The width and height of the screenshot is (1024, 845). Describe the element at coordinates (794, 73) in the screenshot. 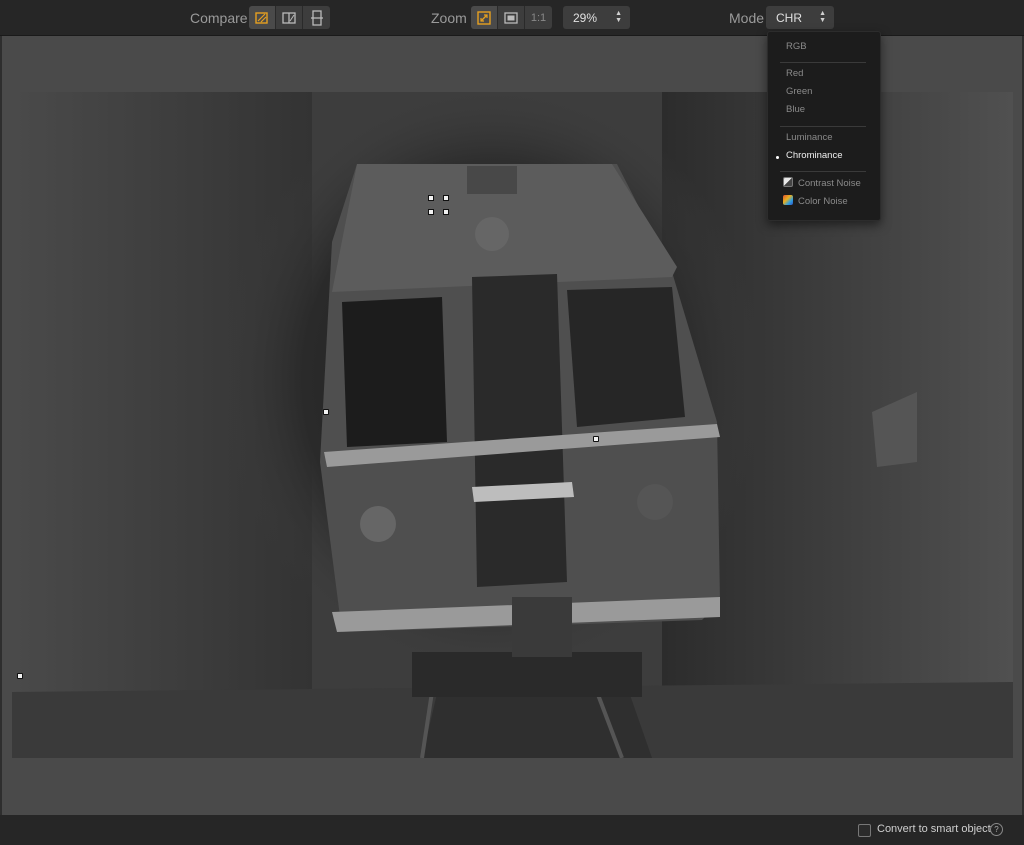

I see `menu-item-red: Red` at that location.